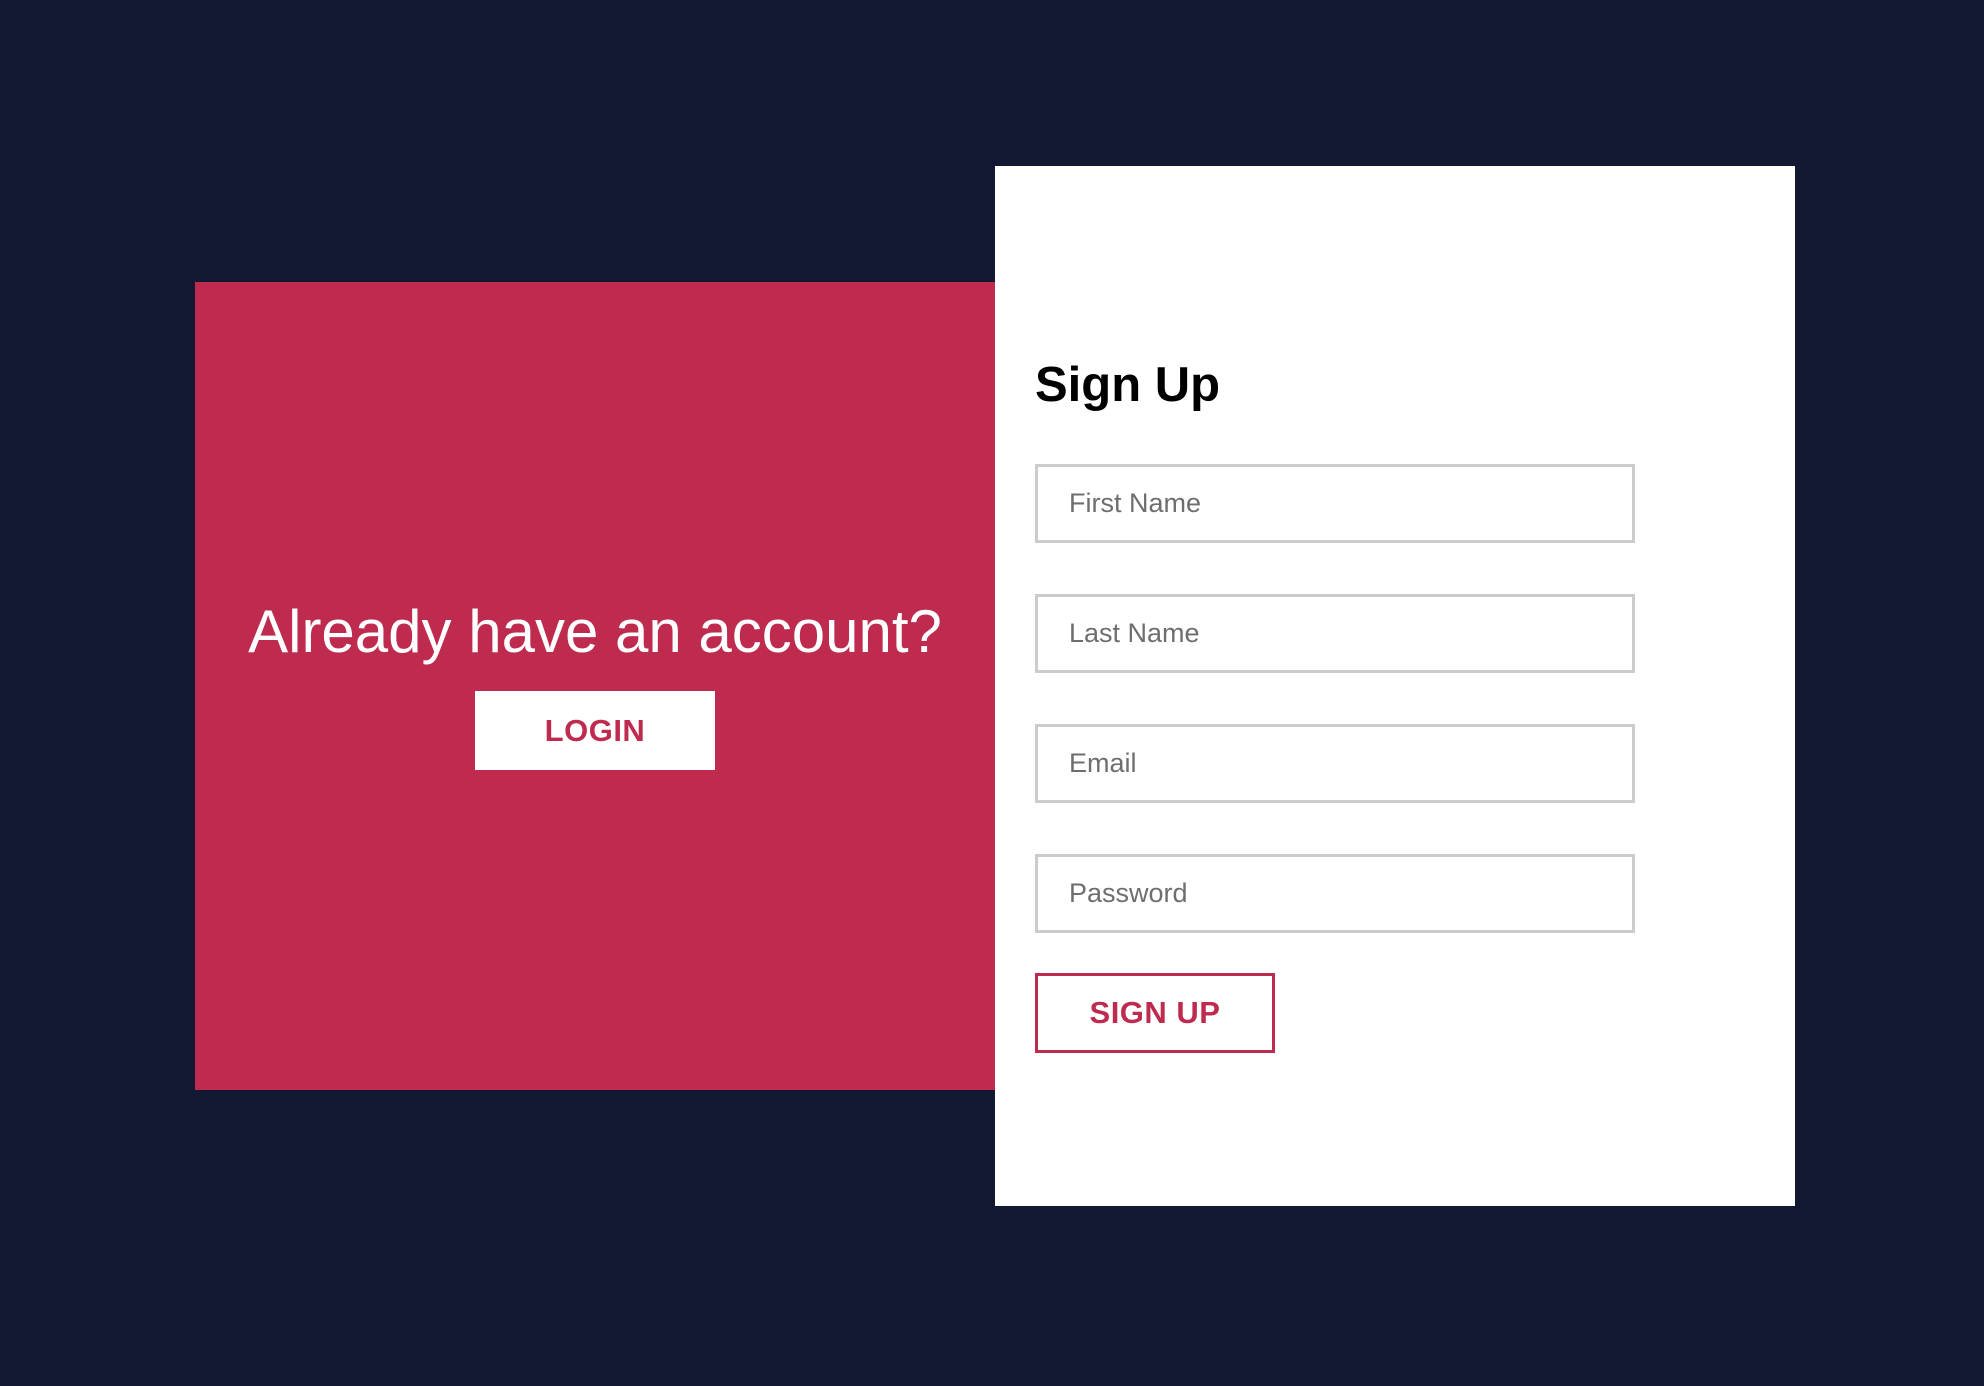 This screenshot has height=1386, width=1984. Describe the element at coordinates (1335, 893) in the screenshot. I see `password-field` at that location.